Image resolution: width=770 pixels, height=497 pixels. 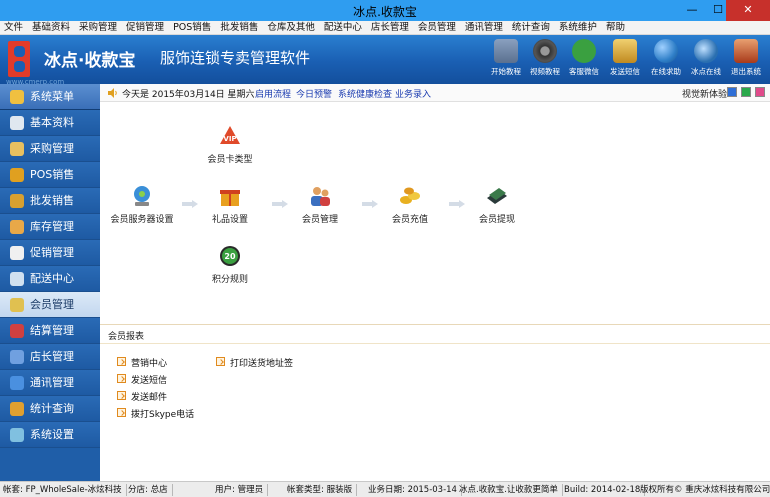 What do you see at coordinates (150, 490) in the screenshot?
I see `status-branch: 分店: 总店` at bounding box center [150, 490].